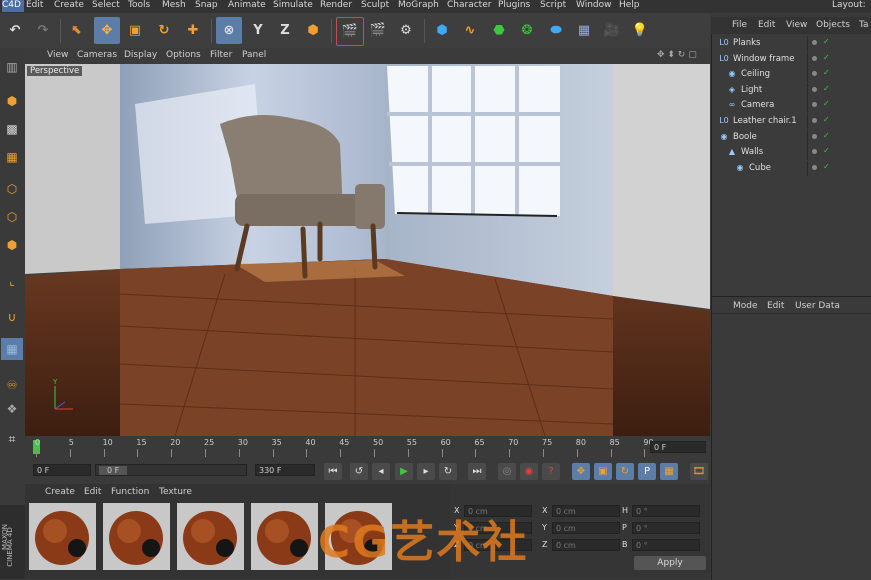 This screenshot has height=580, width=871. What do you see at coordinates (175, 492) in the screenshot?
I see `mat-menu-texture: Texture` at bounding box center [175, 492].